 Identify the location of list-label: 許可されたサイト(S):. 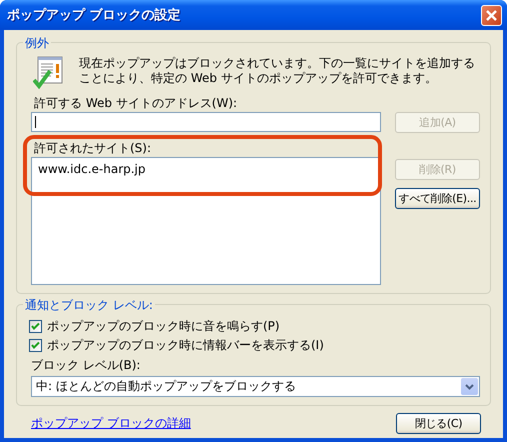
(93, 148).